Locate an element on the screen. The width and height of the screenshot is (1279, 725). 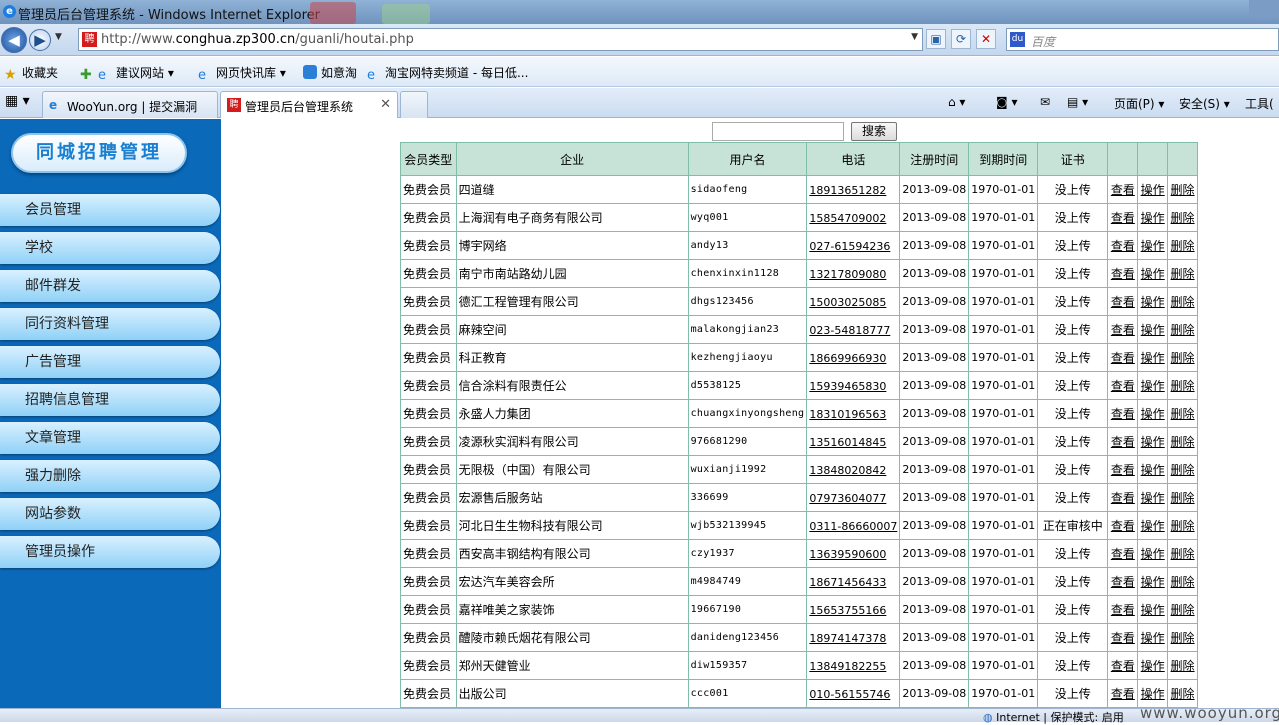
phone-cell: 15939465830 is located at coordinates (853, 385).